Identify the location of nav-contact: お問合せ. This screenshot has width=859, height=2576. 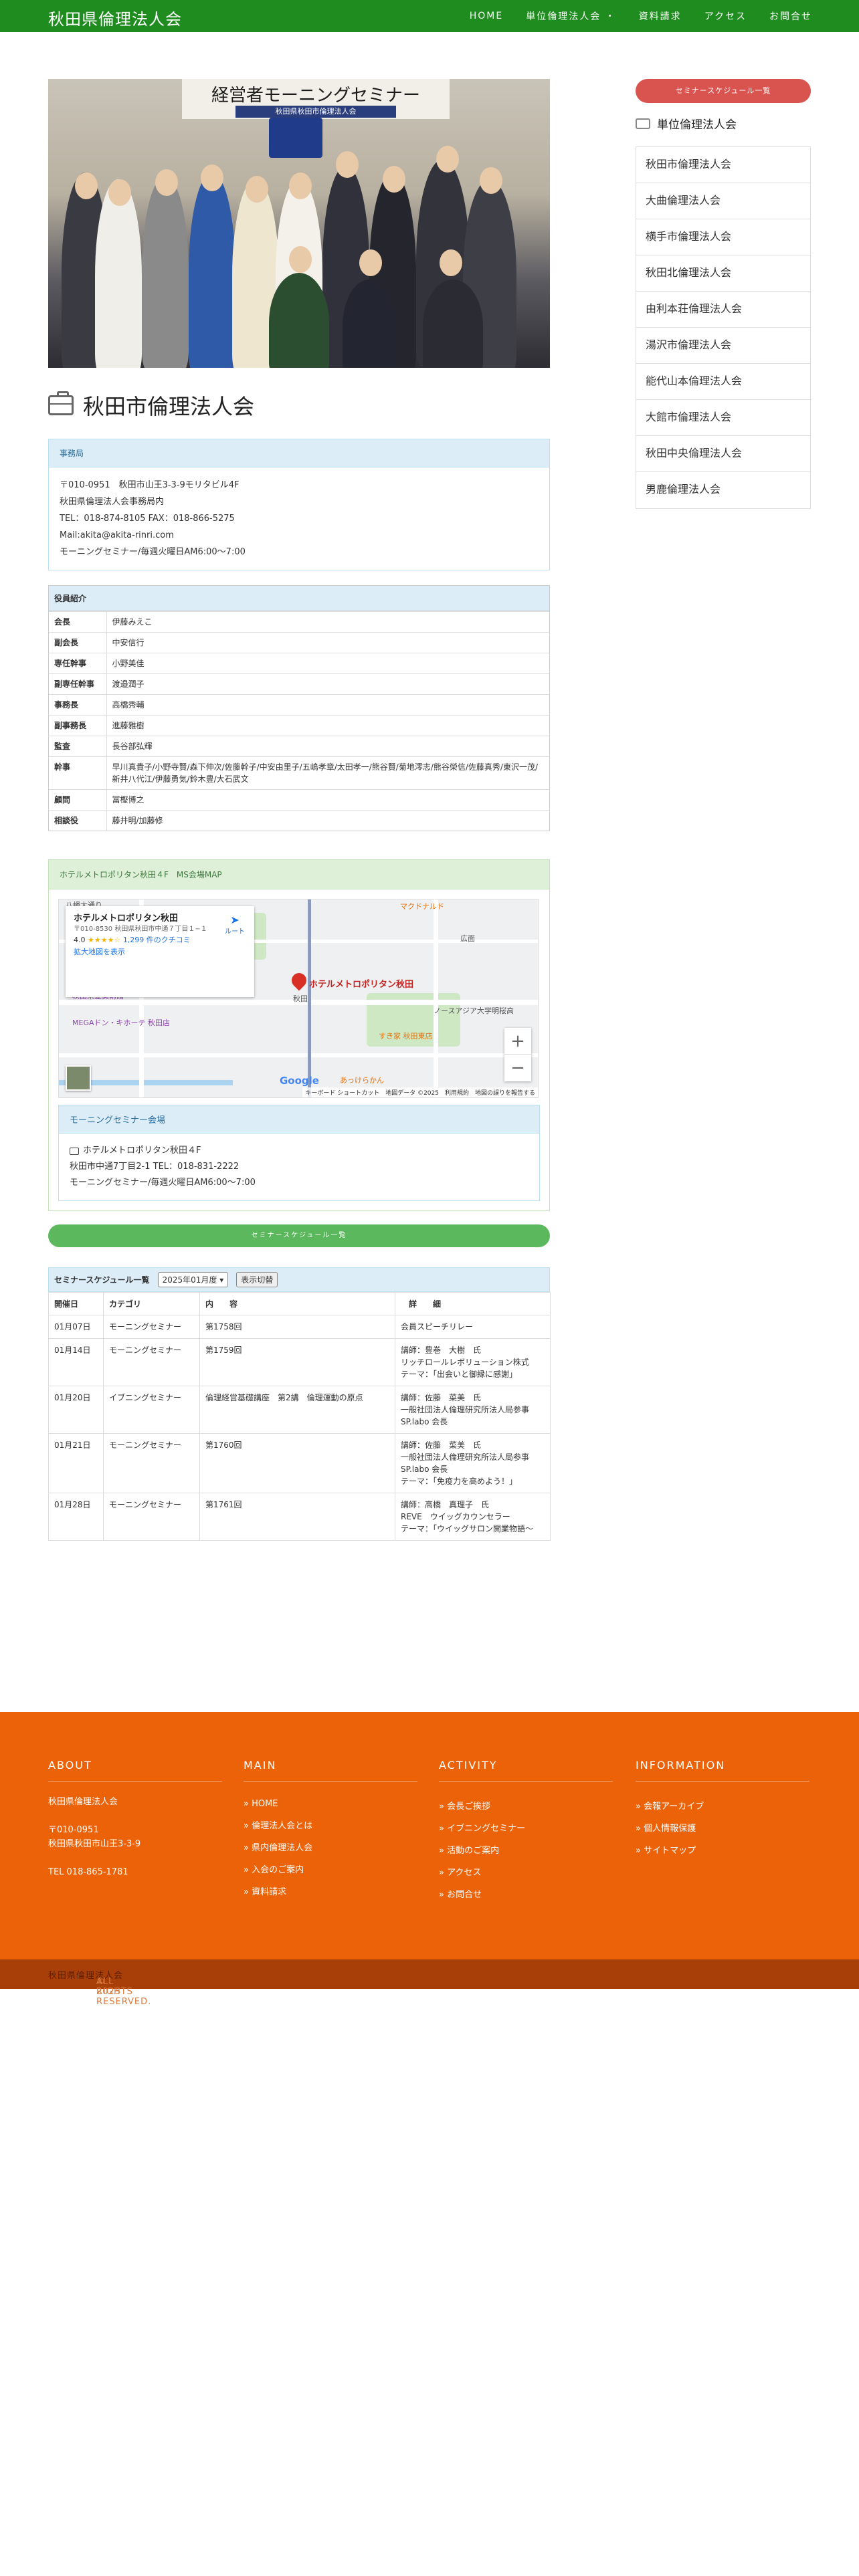
(791, 16).